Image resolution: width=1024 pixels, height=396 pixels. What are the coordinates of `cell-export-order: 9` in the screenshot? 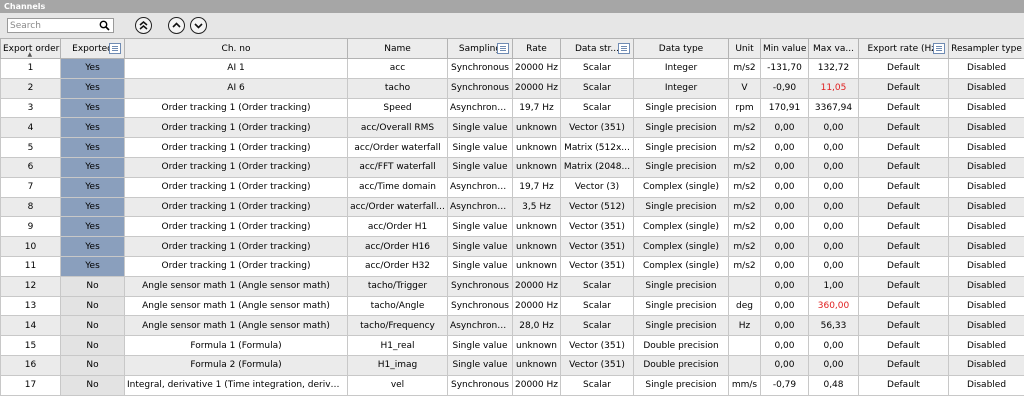 It's located at (31, 227).